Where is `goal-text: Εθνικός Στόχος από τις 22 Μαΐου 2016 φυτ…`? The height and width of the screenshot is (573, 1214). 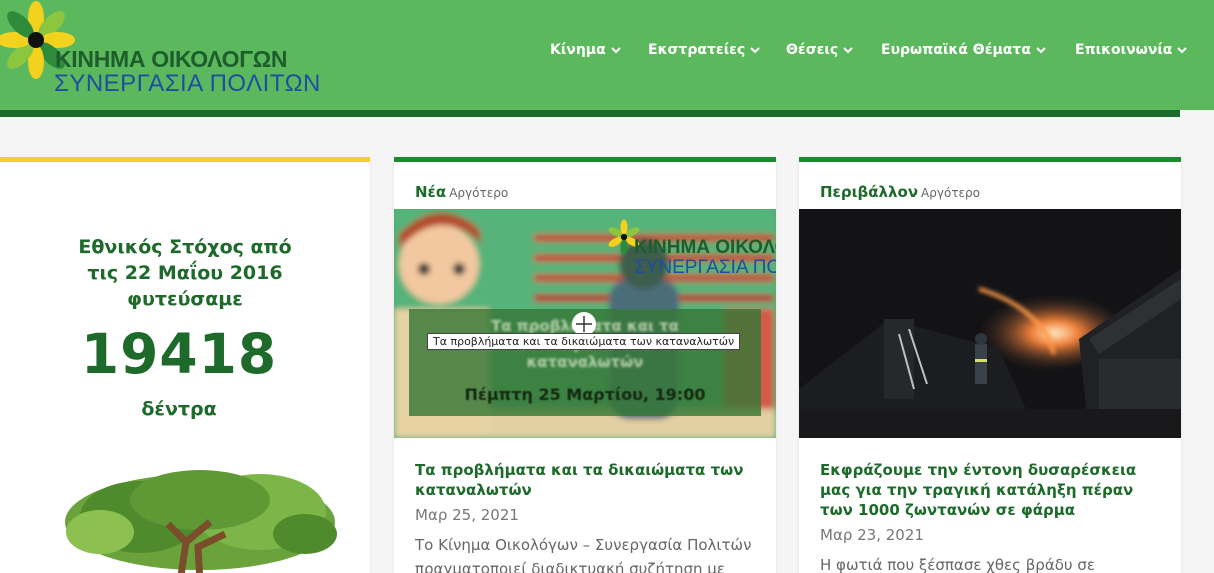
goal-text: Εθνικός Στόχος από τις 22 Μαΐου 2016 φυτ… is located at coordinates (185, 273).